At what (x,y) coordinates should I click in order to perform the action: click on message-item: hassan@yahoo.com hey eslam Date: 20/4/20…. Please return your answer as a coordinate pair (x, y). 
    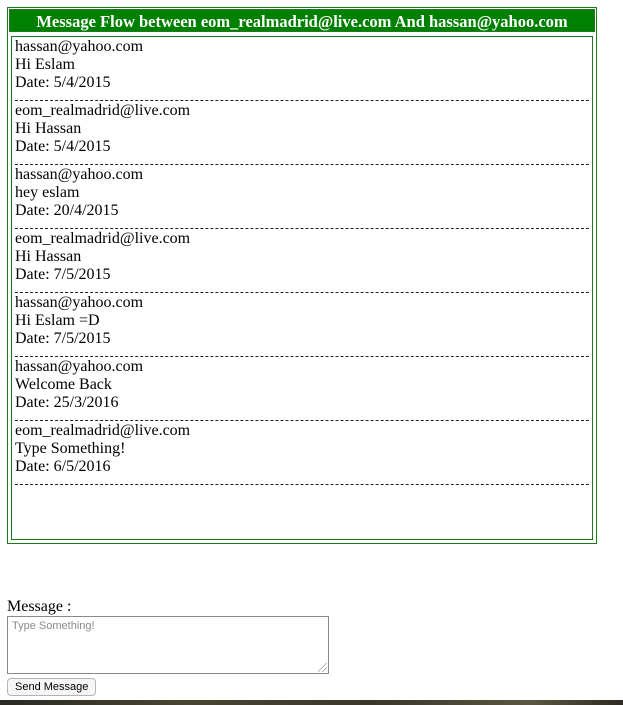
    Looking at the image, I should click on (303, 198).